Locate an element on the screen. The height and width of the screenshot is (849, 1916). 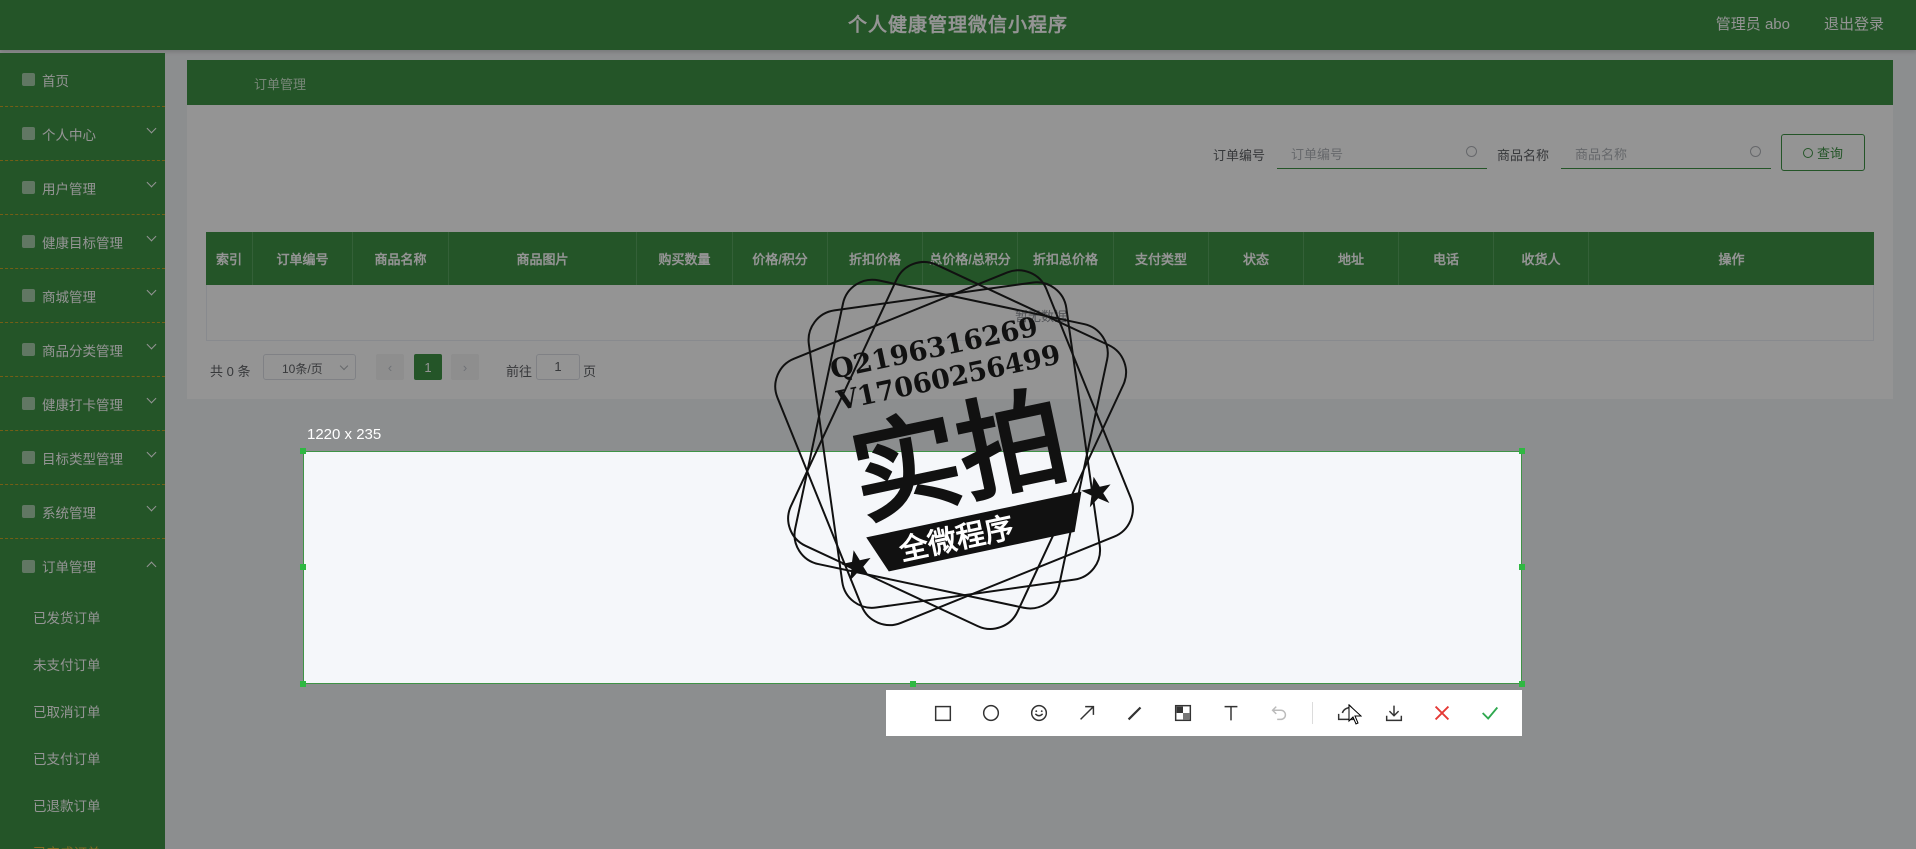
pen-tool is located at coordinates (1135, 713).